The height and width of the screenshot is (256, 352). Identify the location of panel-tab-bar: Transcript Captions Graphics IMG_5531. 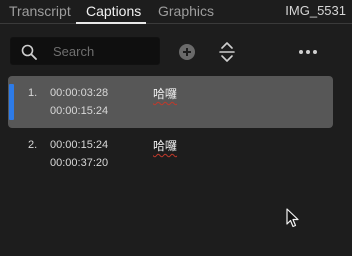
(176, 12).